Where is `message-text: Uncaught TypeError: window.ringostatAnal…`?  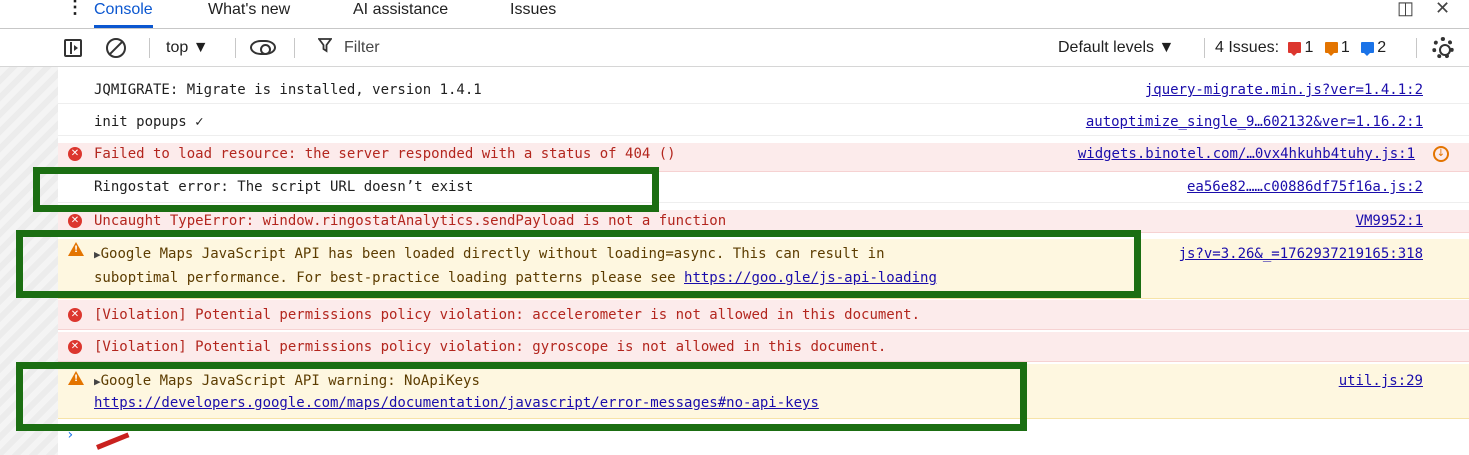
message-text: Uncaught TypeError: window.ringostatAnal… is located at coordinates (410, 221).